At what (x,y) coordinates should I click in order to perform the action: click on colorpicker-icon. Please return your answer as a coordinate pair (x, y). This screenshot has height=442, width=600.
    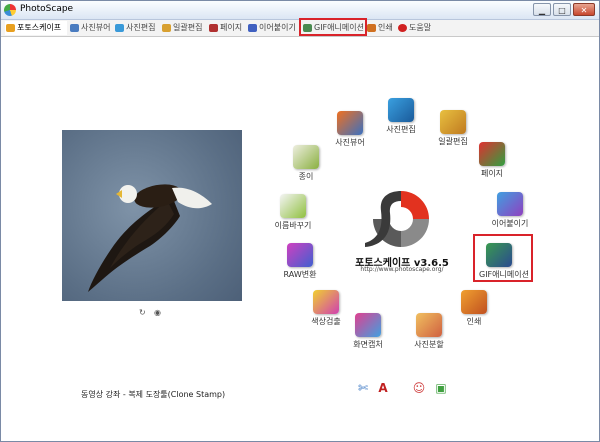
    Looking at the image, I should click on (326, 302).